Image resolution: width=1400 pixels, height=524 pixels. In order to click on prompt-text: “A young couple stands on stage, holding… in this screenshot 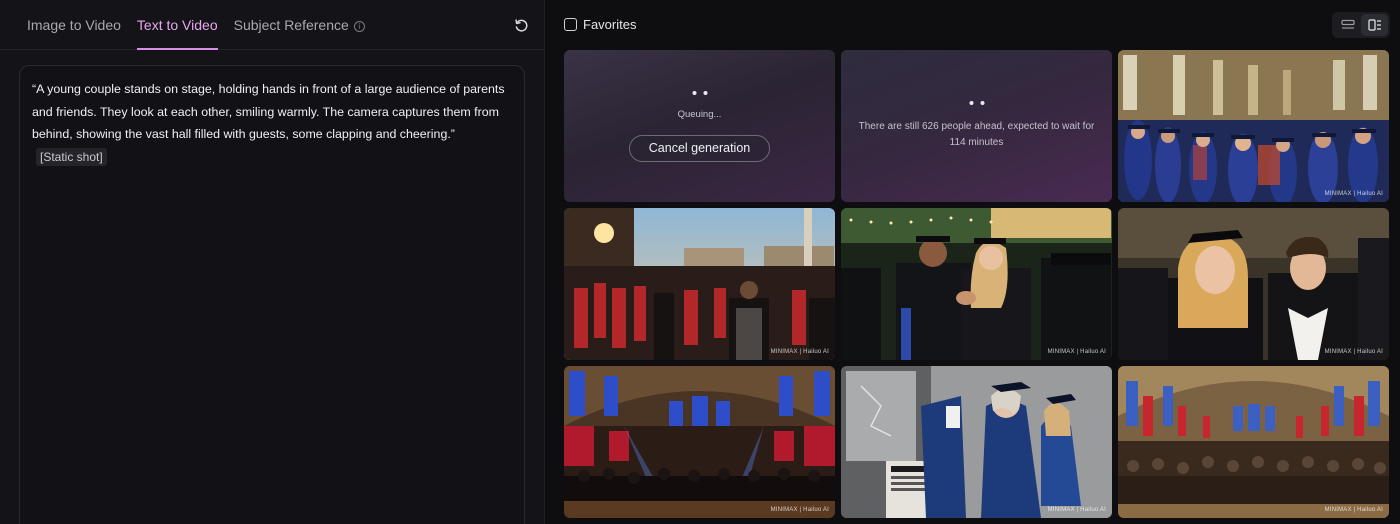, I will do `click(272, 123)`.